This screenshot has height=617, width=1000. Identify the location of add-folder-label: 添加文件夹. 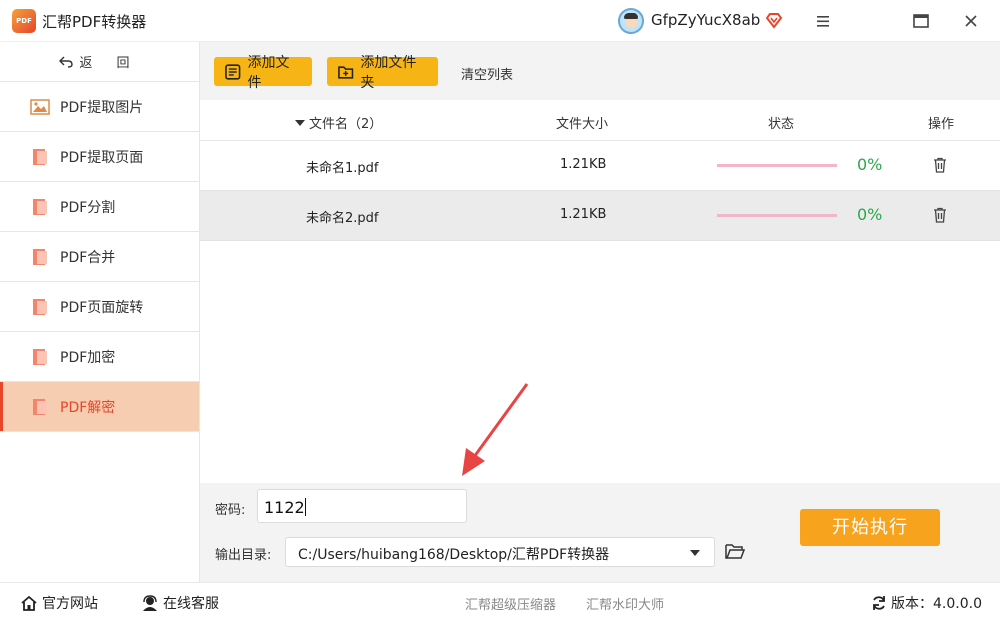
(388, 72).